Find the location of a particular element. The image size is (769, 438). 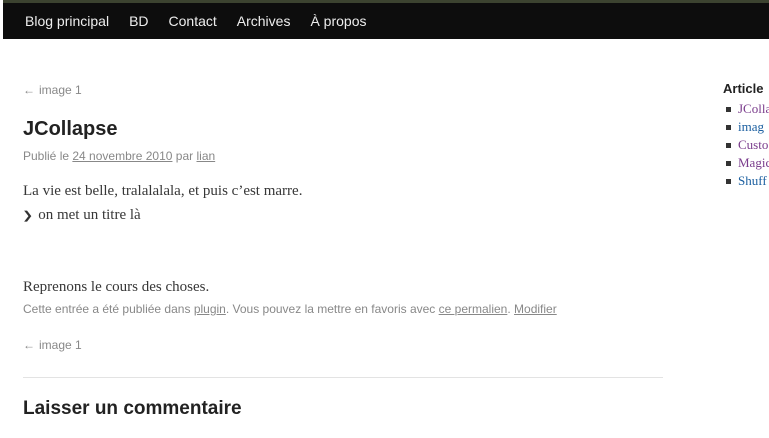

chevron-down-icon: ❯ is located at coordinates (28, 216).